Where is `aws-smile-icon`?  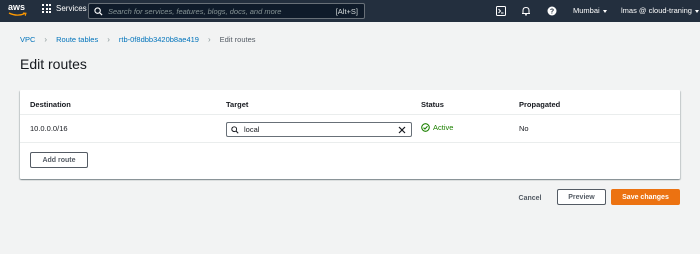 aws-smile-icon is located at coordinates (17, 14).